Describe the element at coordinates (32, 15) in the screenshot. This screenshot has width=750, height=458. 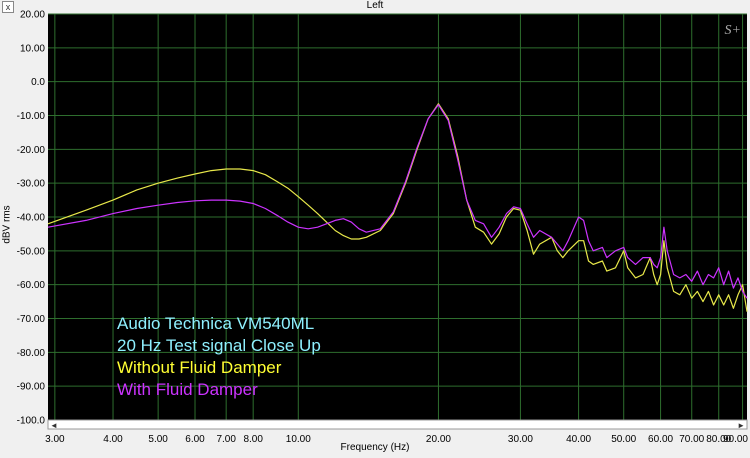
I see `y-tick-label: 20.00` at that location.